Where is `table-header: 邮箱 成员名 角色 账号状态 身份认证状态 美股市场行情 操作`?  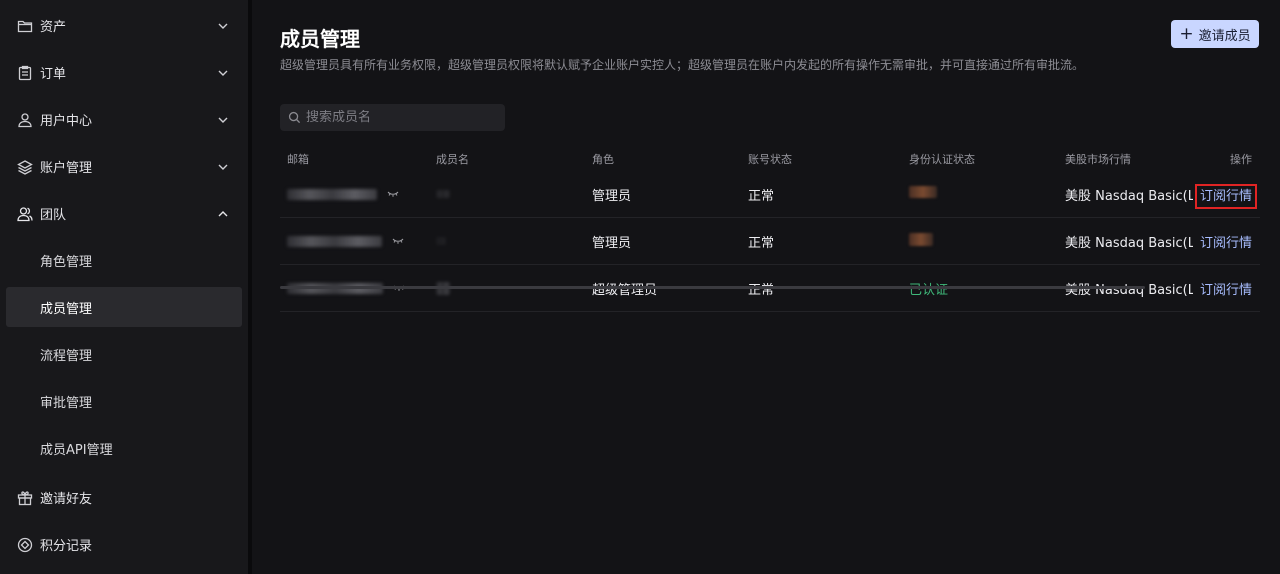
table-header: 邮箱 成员名 角色 账号状态 身份认证状态 美股市场行情 操作 is located at coordinates (770, 159).